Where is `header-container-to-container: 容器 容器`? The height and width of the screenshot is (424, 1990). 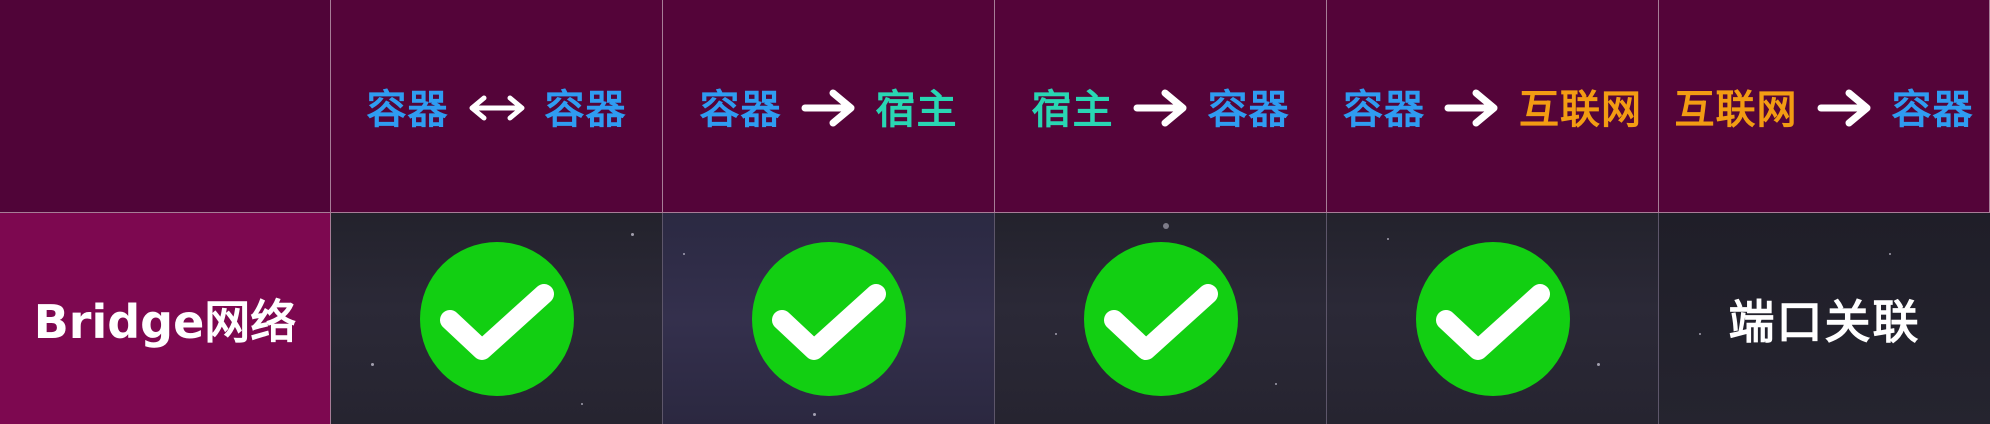
header-container-to-container: 容器 容器 is located at coordinates (497, 106).